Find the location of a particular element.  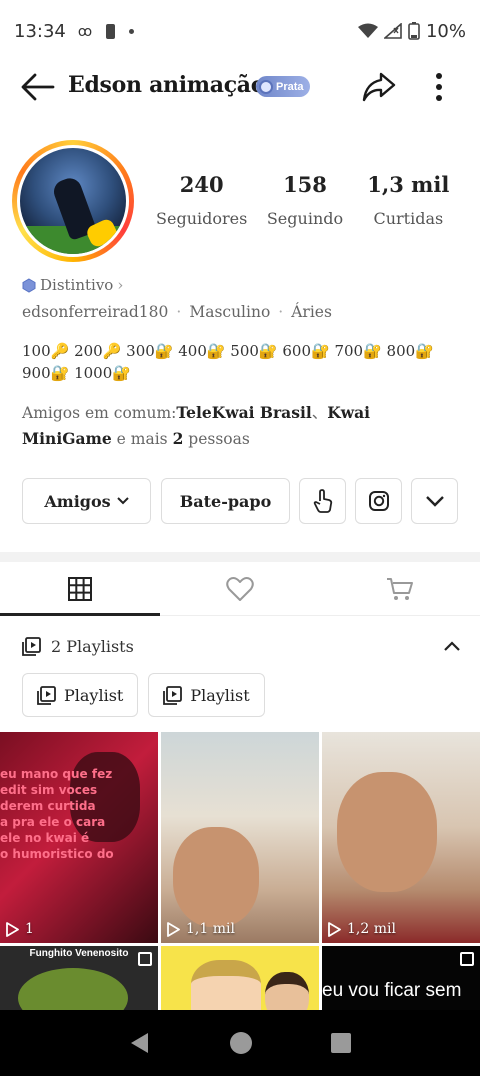

avatar is located at coordinates (73, 201).